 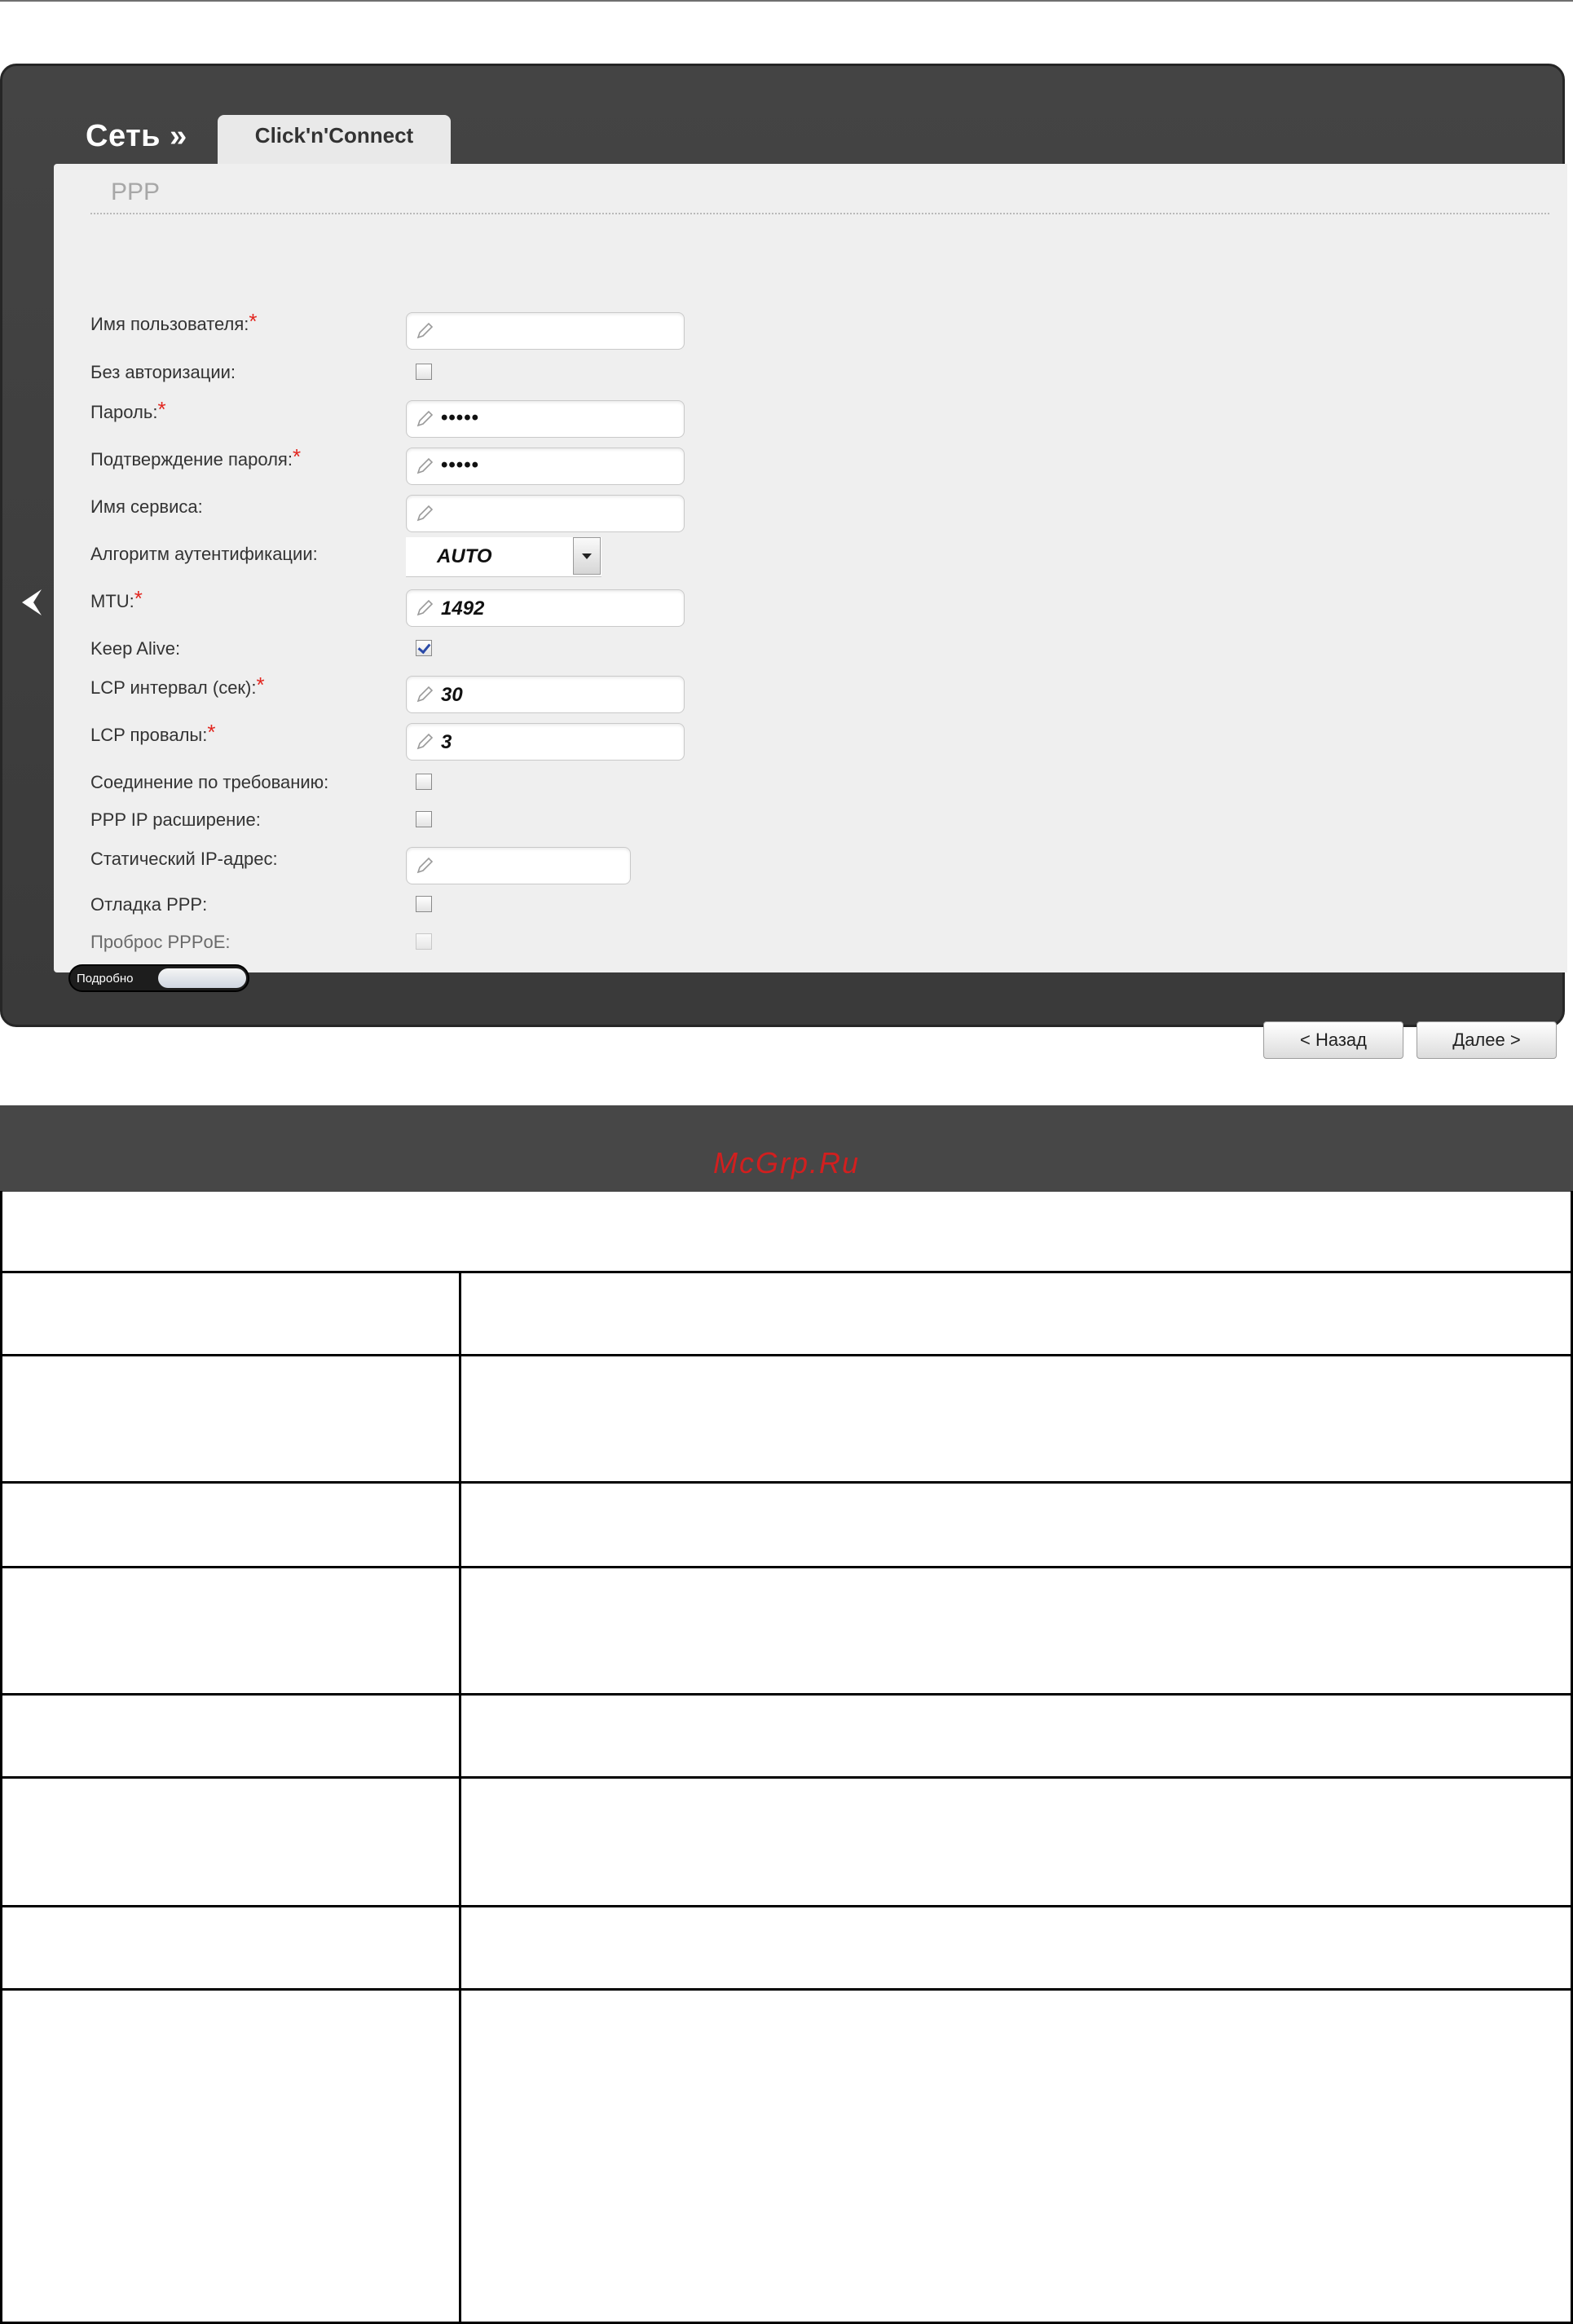 What do you see at coordinates (452, 695) in the screenshot?
I see `lcp-interval-value: 30` at bounding box center [452, 695].